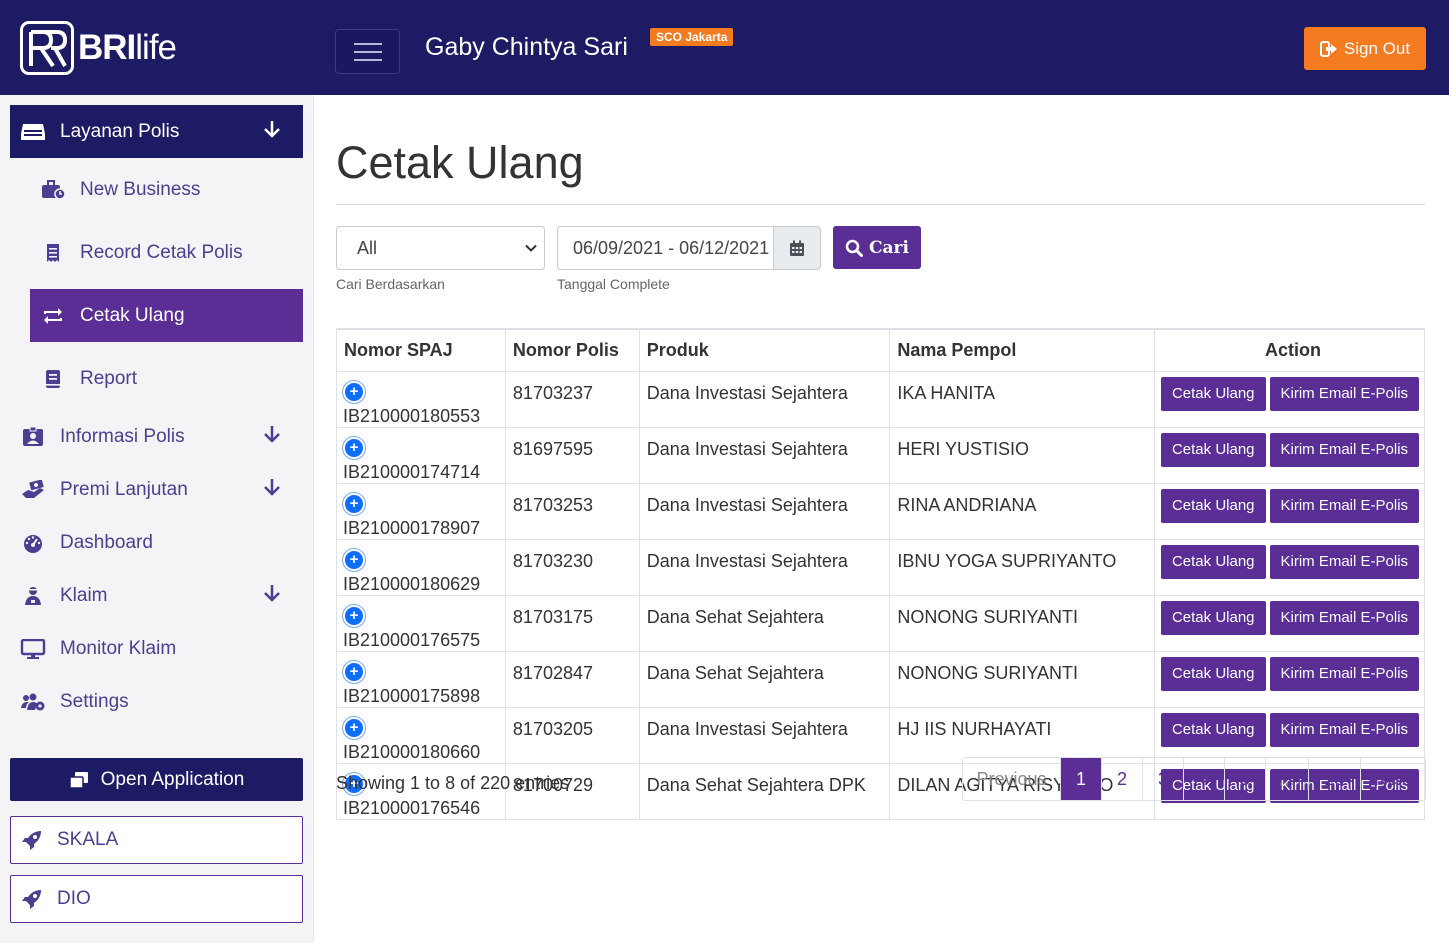  I want to click on sidebar-item-monitor-klaim: Monitor Klaim, so click(156, 649).